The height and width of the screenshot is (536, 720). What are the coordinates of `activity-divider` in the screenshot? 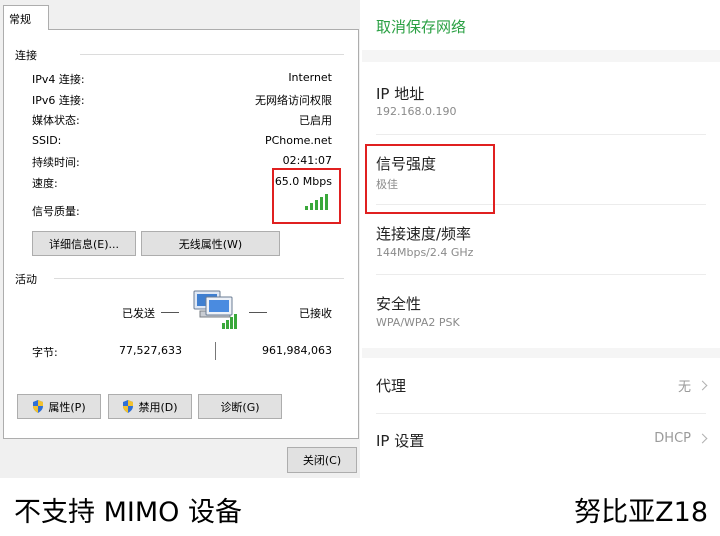 It's located at (215, 351).